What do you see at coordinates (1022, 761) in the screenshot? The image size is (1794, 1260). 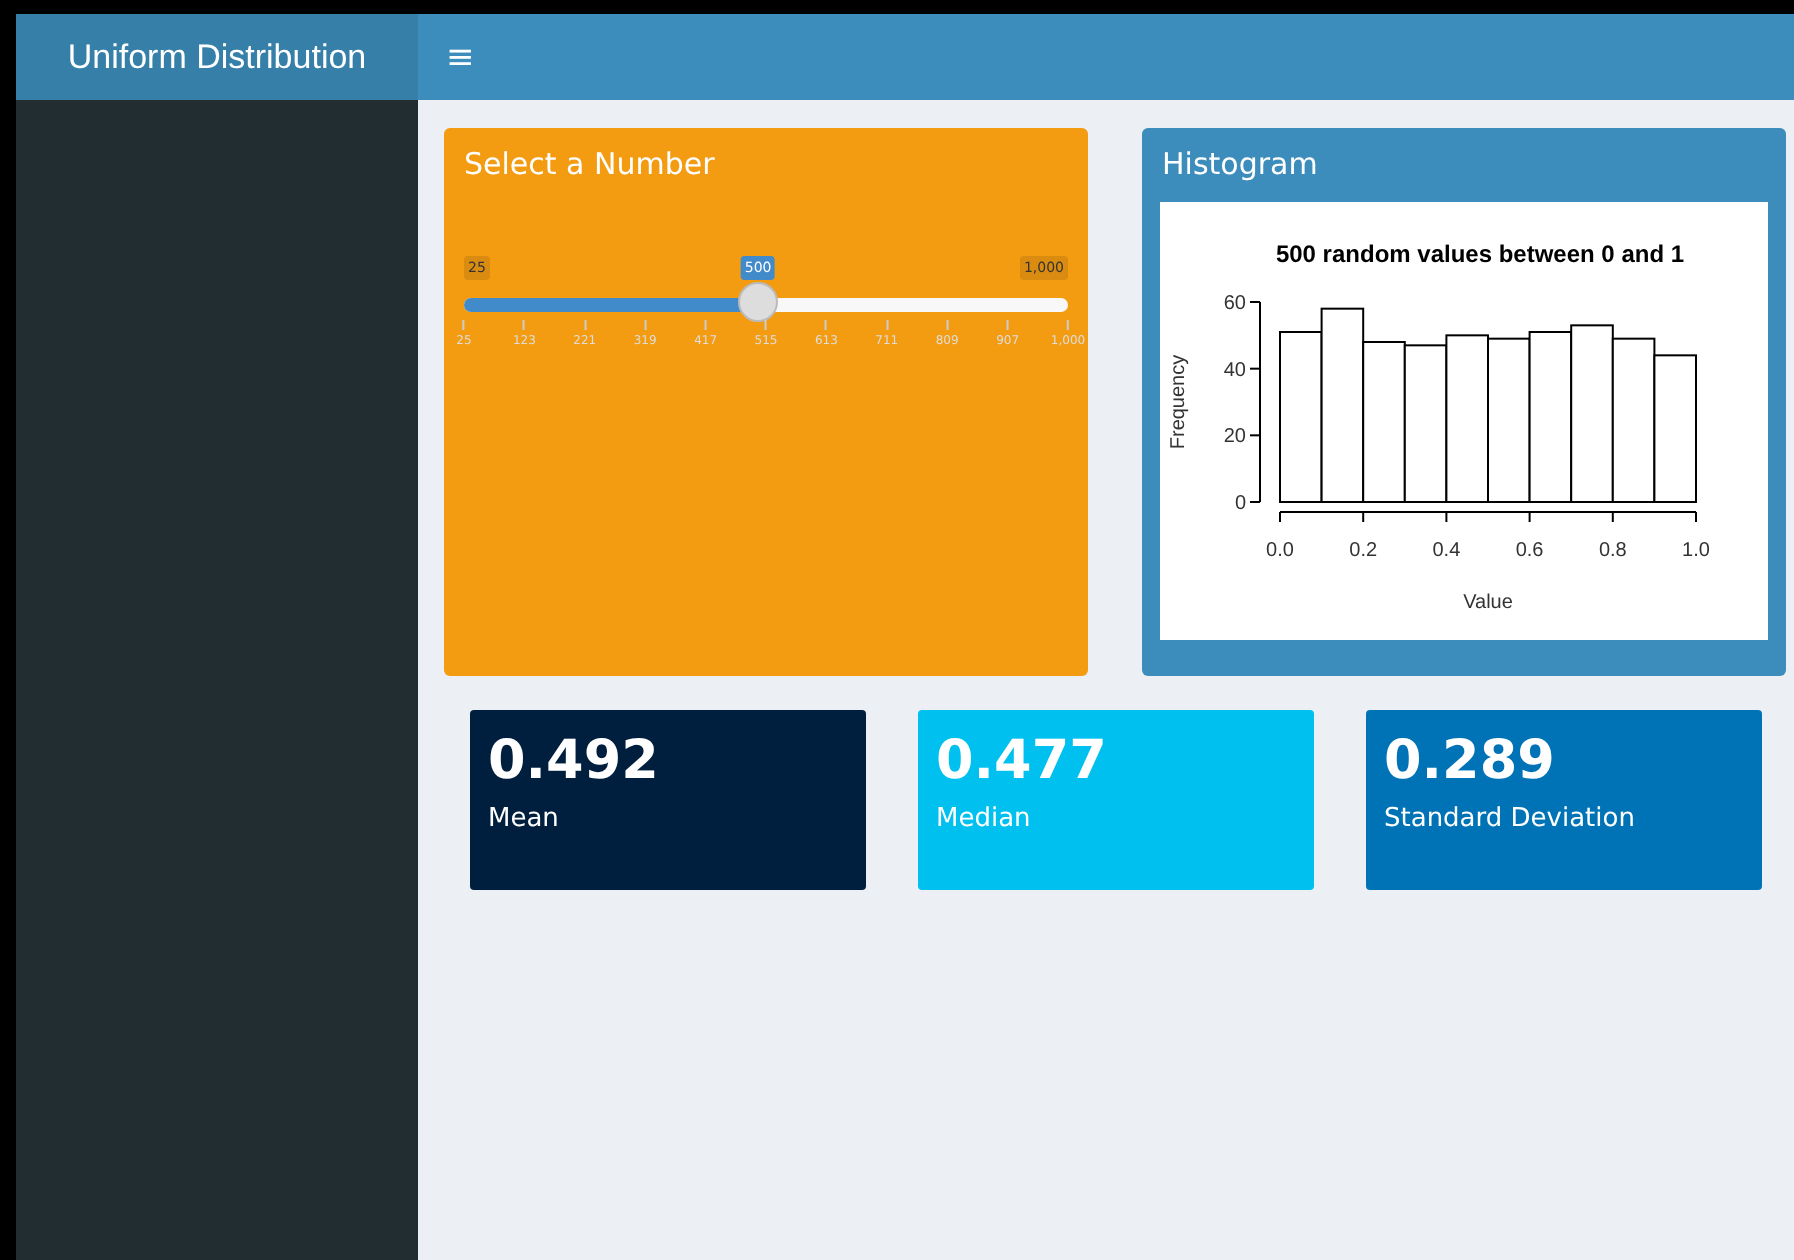 I see `stat-value: 0.477` at bounding box center [1022, 761].